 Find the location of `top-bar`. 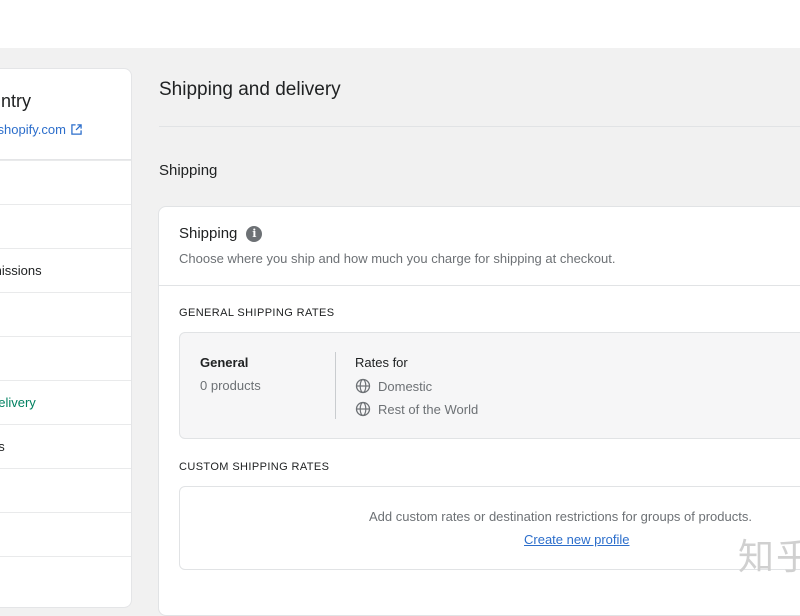

top-bar is located at coordinates (400, 24).